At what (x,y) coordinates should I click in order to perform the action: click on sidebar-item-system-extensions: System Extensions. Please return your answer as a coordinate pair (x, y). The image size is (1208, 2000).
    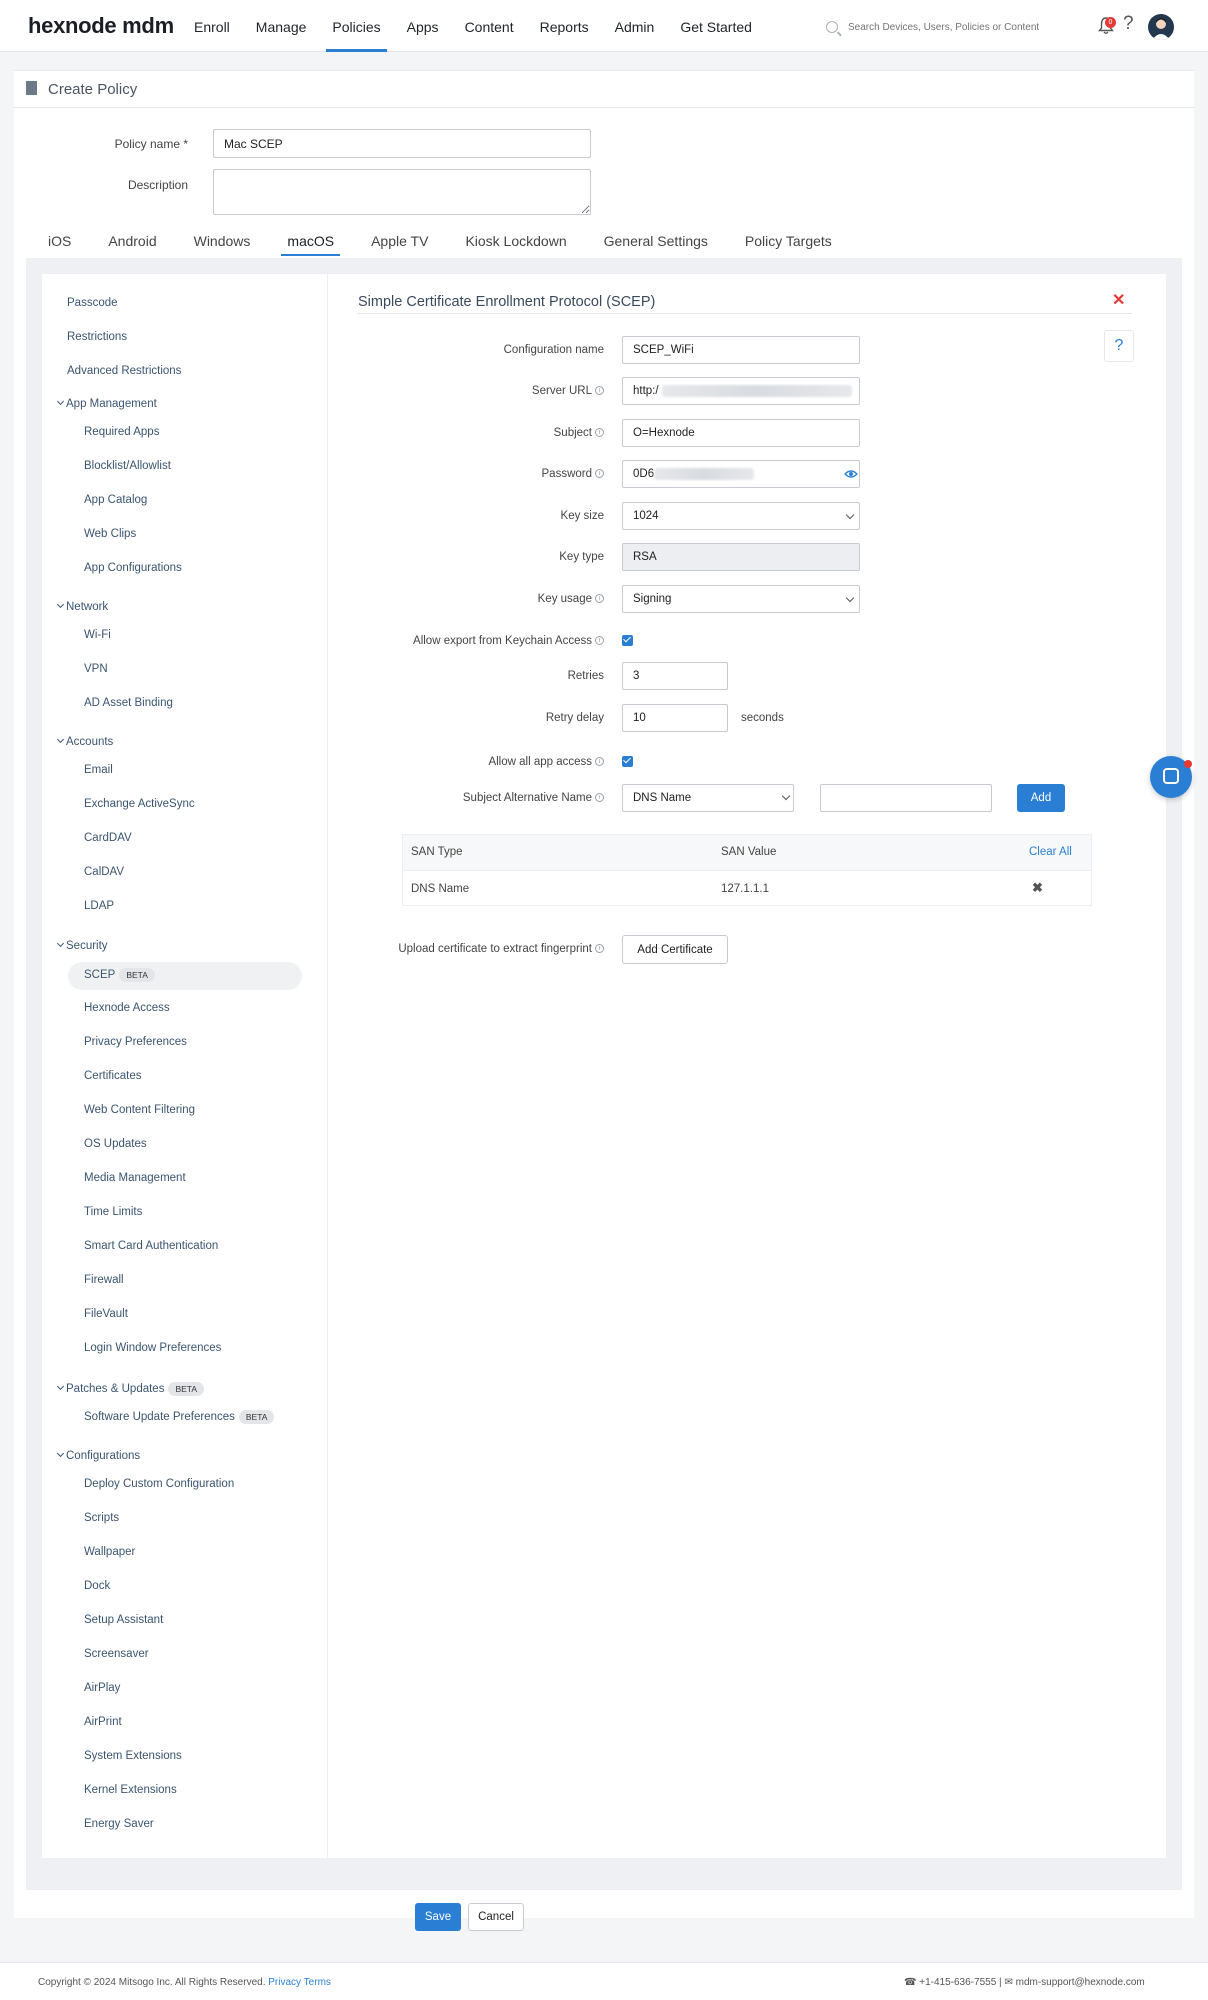
    Looking at the image, I should click on (133, 1756).